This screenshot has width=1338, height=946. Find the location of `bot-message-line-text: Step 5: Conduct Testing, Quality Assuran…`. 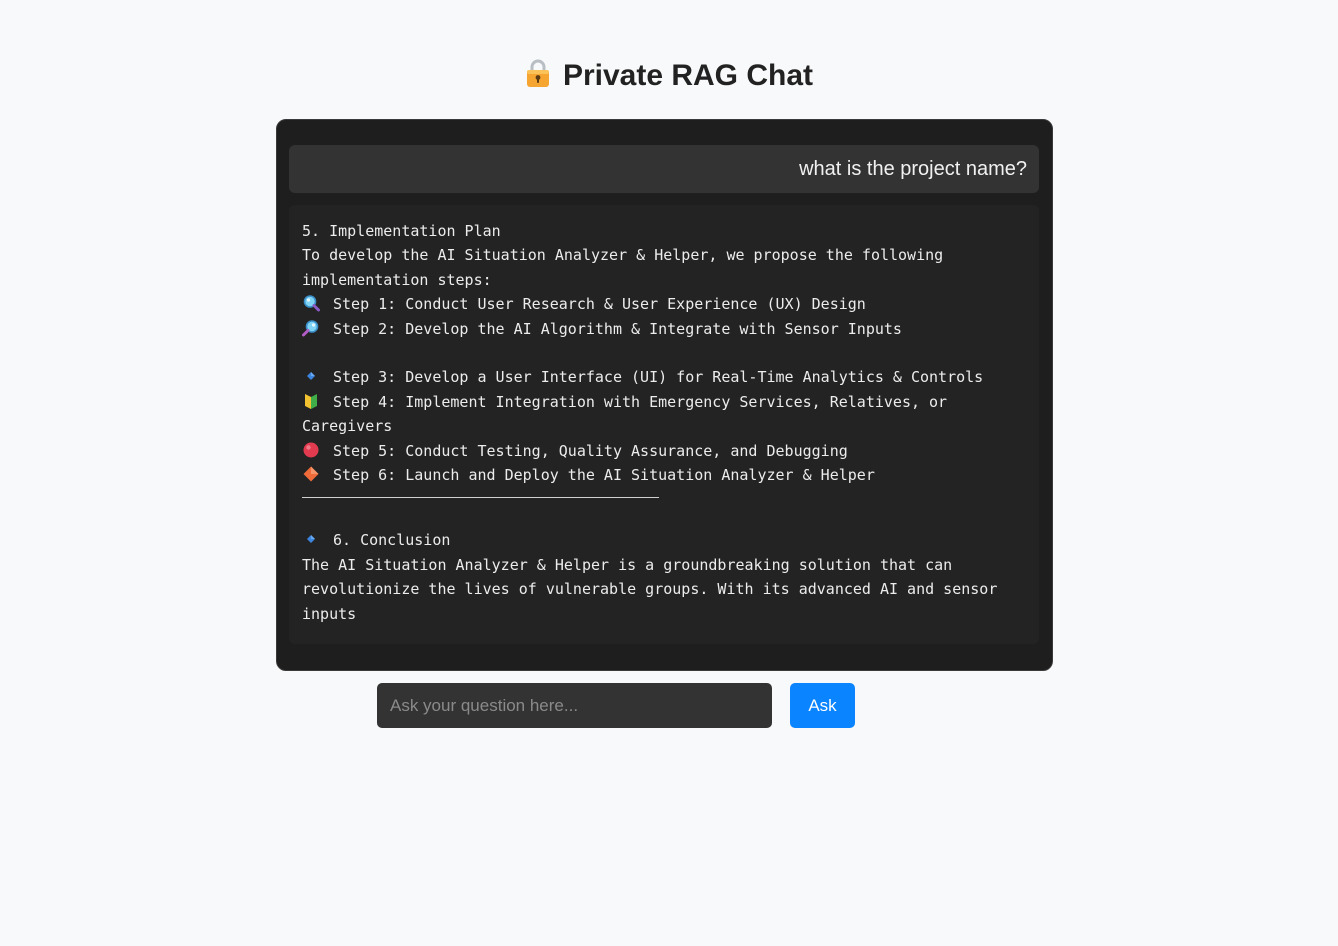

bot-message-line-text: Step 5: Conduct Testing, Quality Assuran… is located at coordinates (590, 450).